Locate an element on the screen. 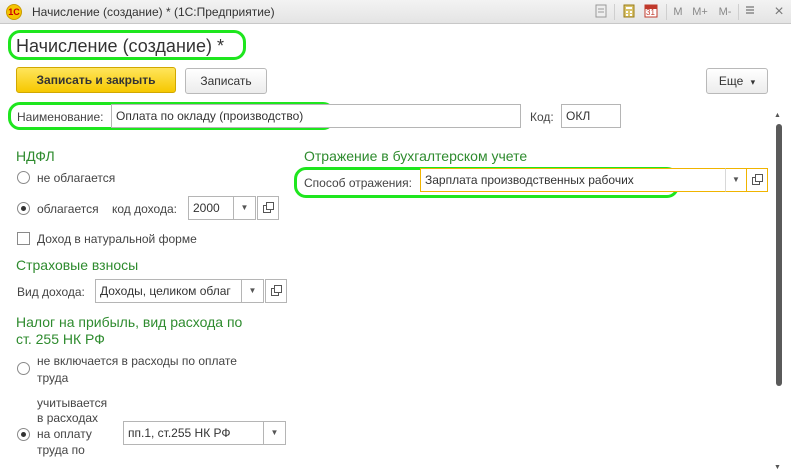  menu-icon is located at coordinates (750, 12).